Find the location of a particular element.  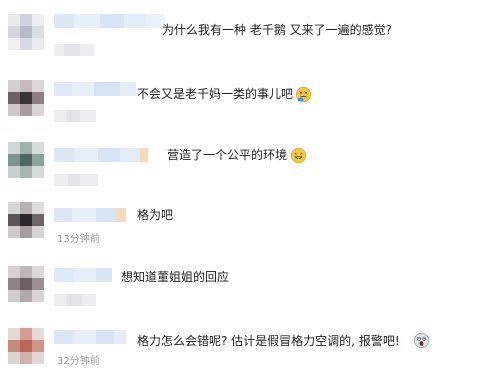

thinking-face-icon is located at coordinates (303, 94).